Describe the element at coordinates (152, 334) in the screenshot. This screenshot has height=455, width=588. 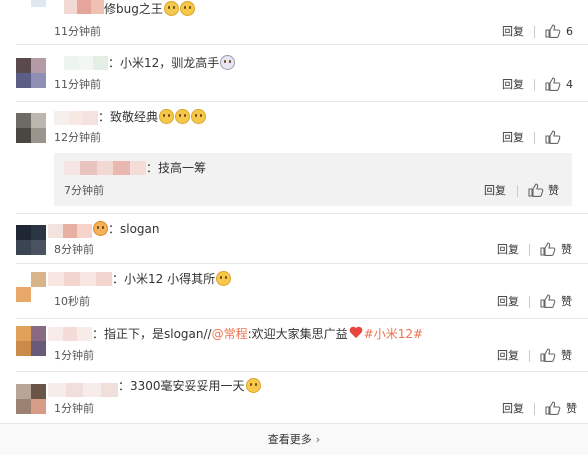
I see `comment-text-content: ：指正下，是slogan//` at that location.